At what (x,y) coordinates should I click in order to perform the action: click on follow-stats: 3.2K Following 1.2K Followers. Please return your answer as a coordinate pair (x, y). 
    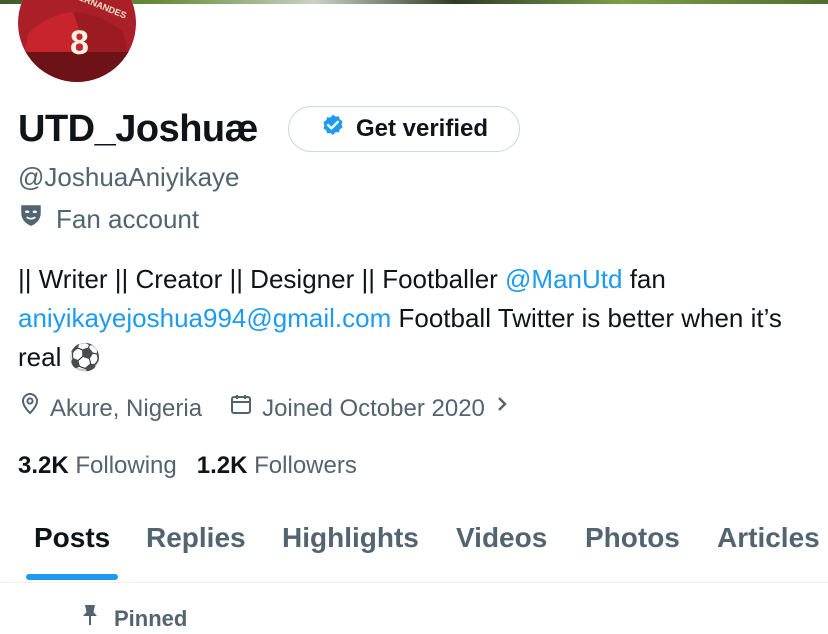
    Looking at the image, I should click on (187, 466).